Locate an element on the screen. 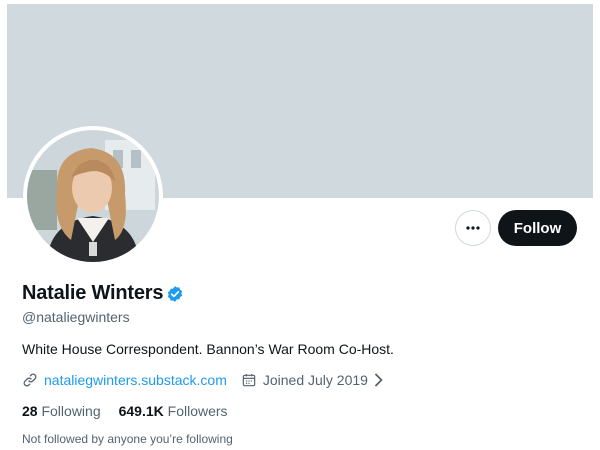 This screenshot has height=450, width=600. followers-stat: 649.1K Followers is located at coordinates (173, 411).